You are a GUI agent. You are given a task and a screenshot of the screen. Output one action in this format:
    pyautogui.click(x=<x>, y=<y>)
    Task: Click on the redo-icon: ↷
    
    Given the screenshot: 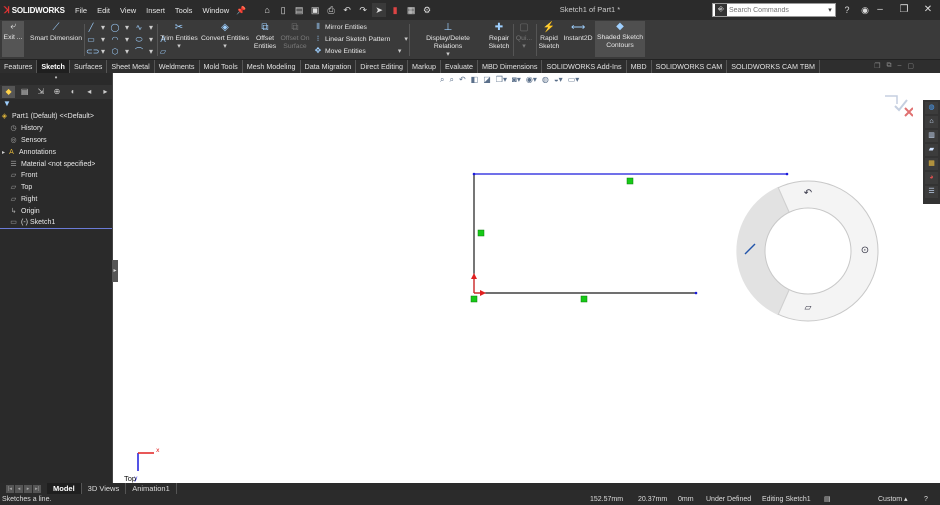 What is the action you would take?
    pyautogui.click(x=363, y=10)
    